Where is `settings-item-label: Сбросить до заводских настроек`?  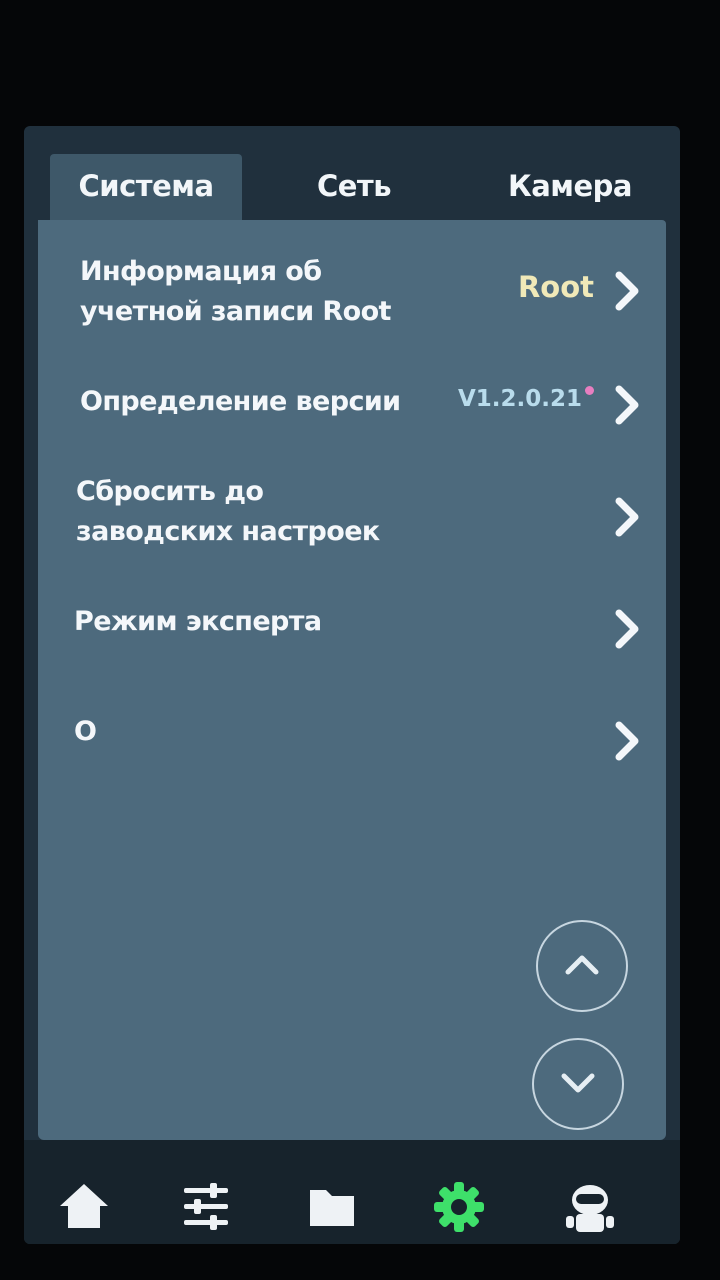 settings-item-label: Сбросить до заводских настроек is located at coordinates (228, 511).